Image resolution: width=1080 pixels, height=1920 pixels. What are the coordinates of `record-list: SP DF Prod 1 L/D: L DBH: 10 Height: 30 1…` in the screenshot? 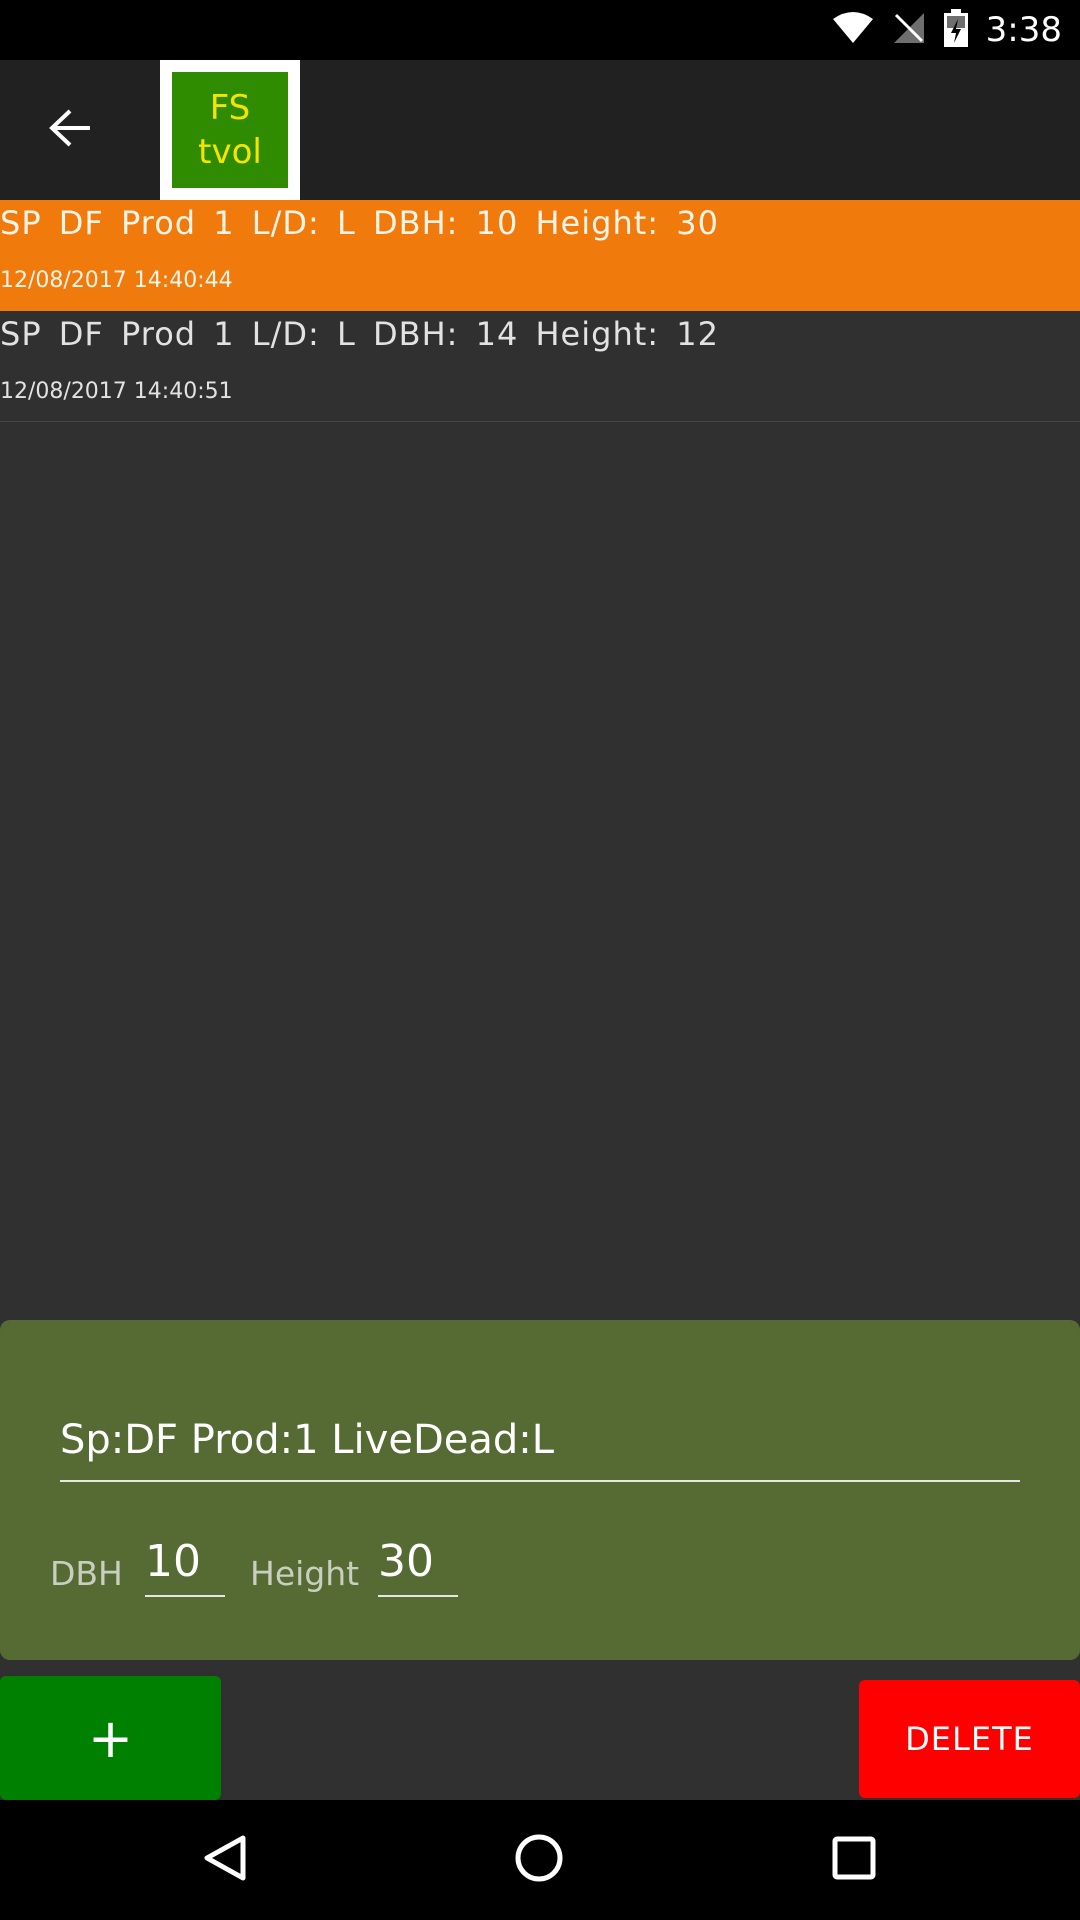 It's located at (540, 311).